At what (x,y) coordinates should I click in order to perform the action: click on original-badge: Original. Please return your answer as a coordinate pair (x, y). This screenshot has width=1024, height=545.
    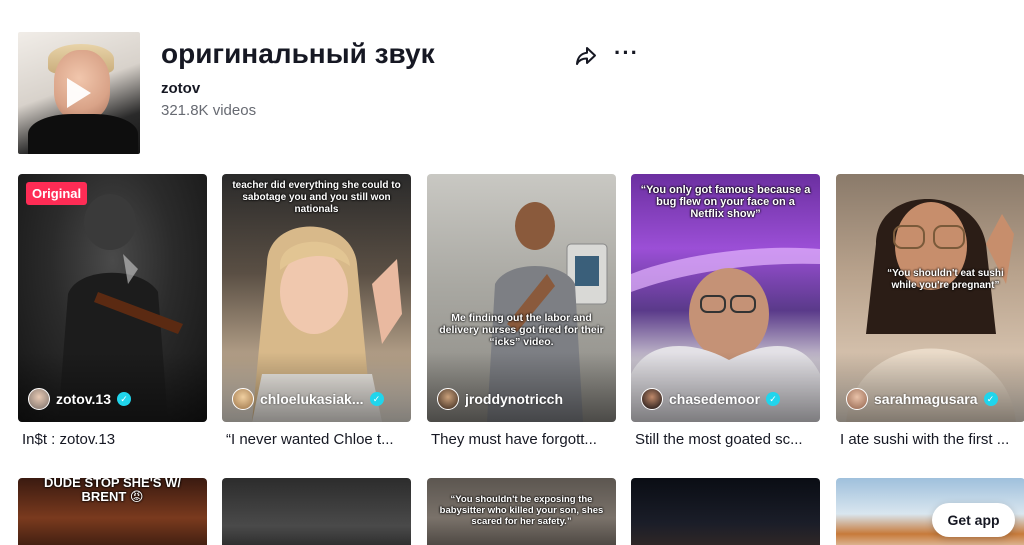
    Looking at the image, I should click on (57, 193).